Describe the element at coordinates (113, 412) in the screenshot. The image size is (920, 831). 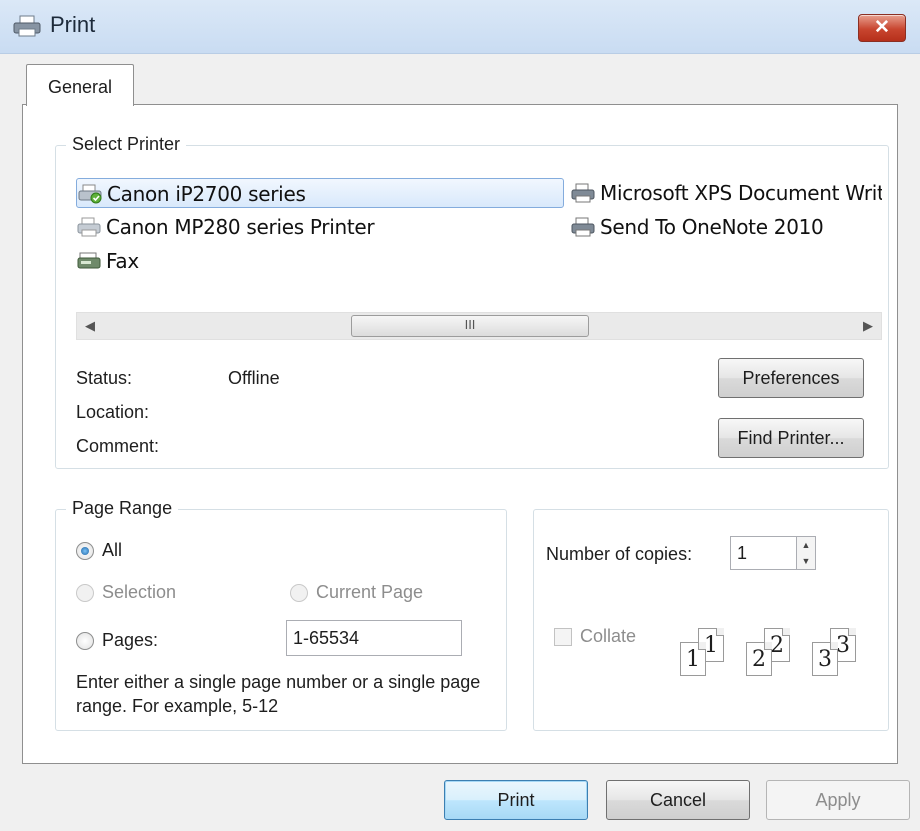
I see `location-label: Location:` at that location.